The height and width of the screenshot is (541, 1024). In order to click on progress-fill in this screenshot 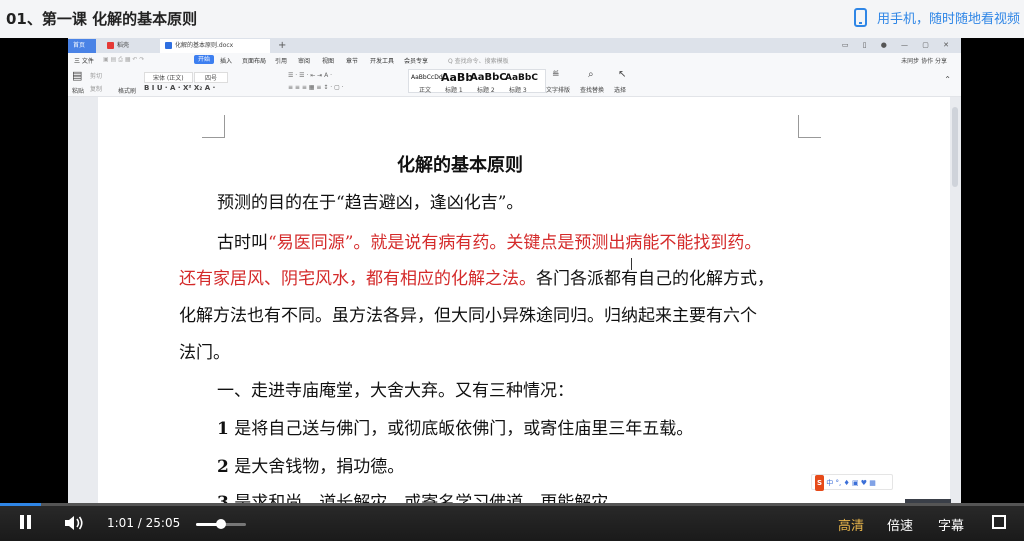, I will do `click(21, 504)`.